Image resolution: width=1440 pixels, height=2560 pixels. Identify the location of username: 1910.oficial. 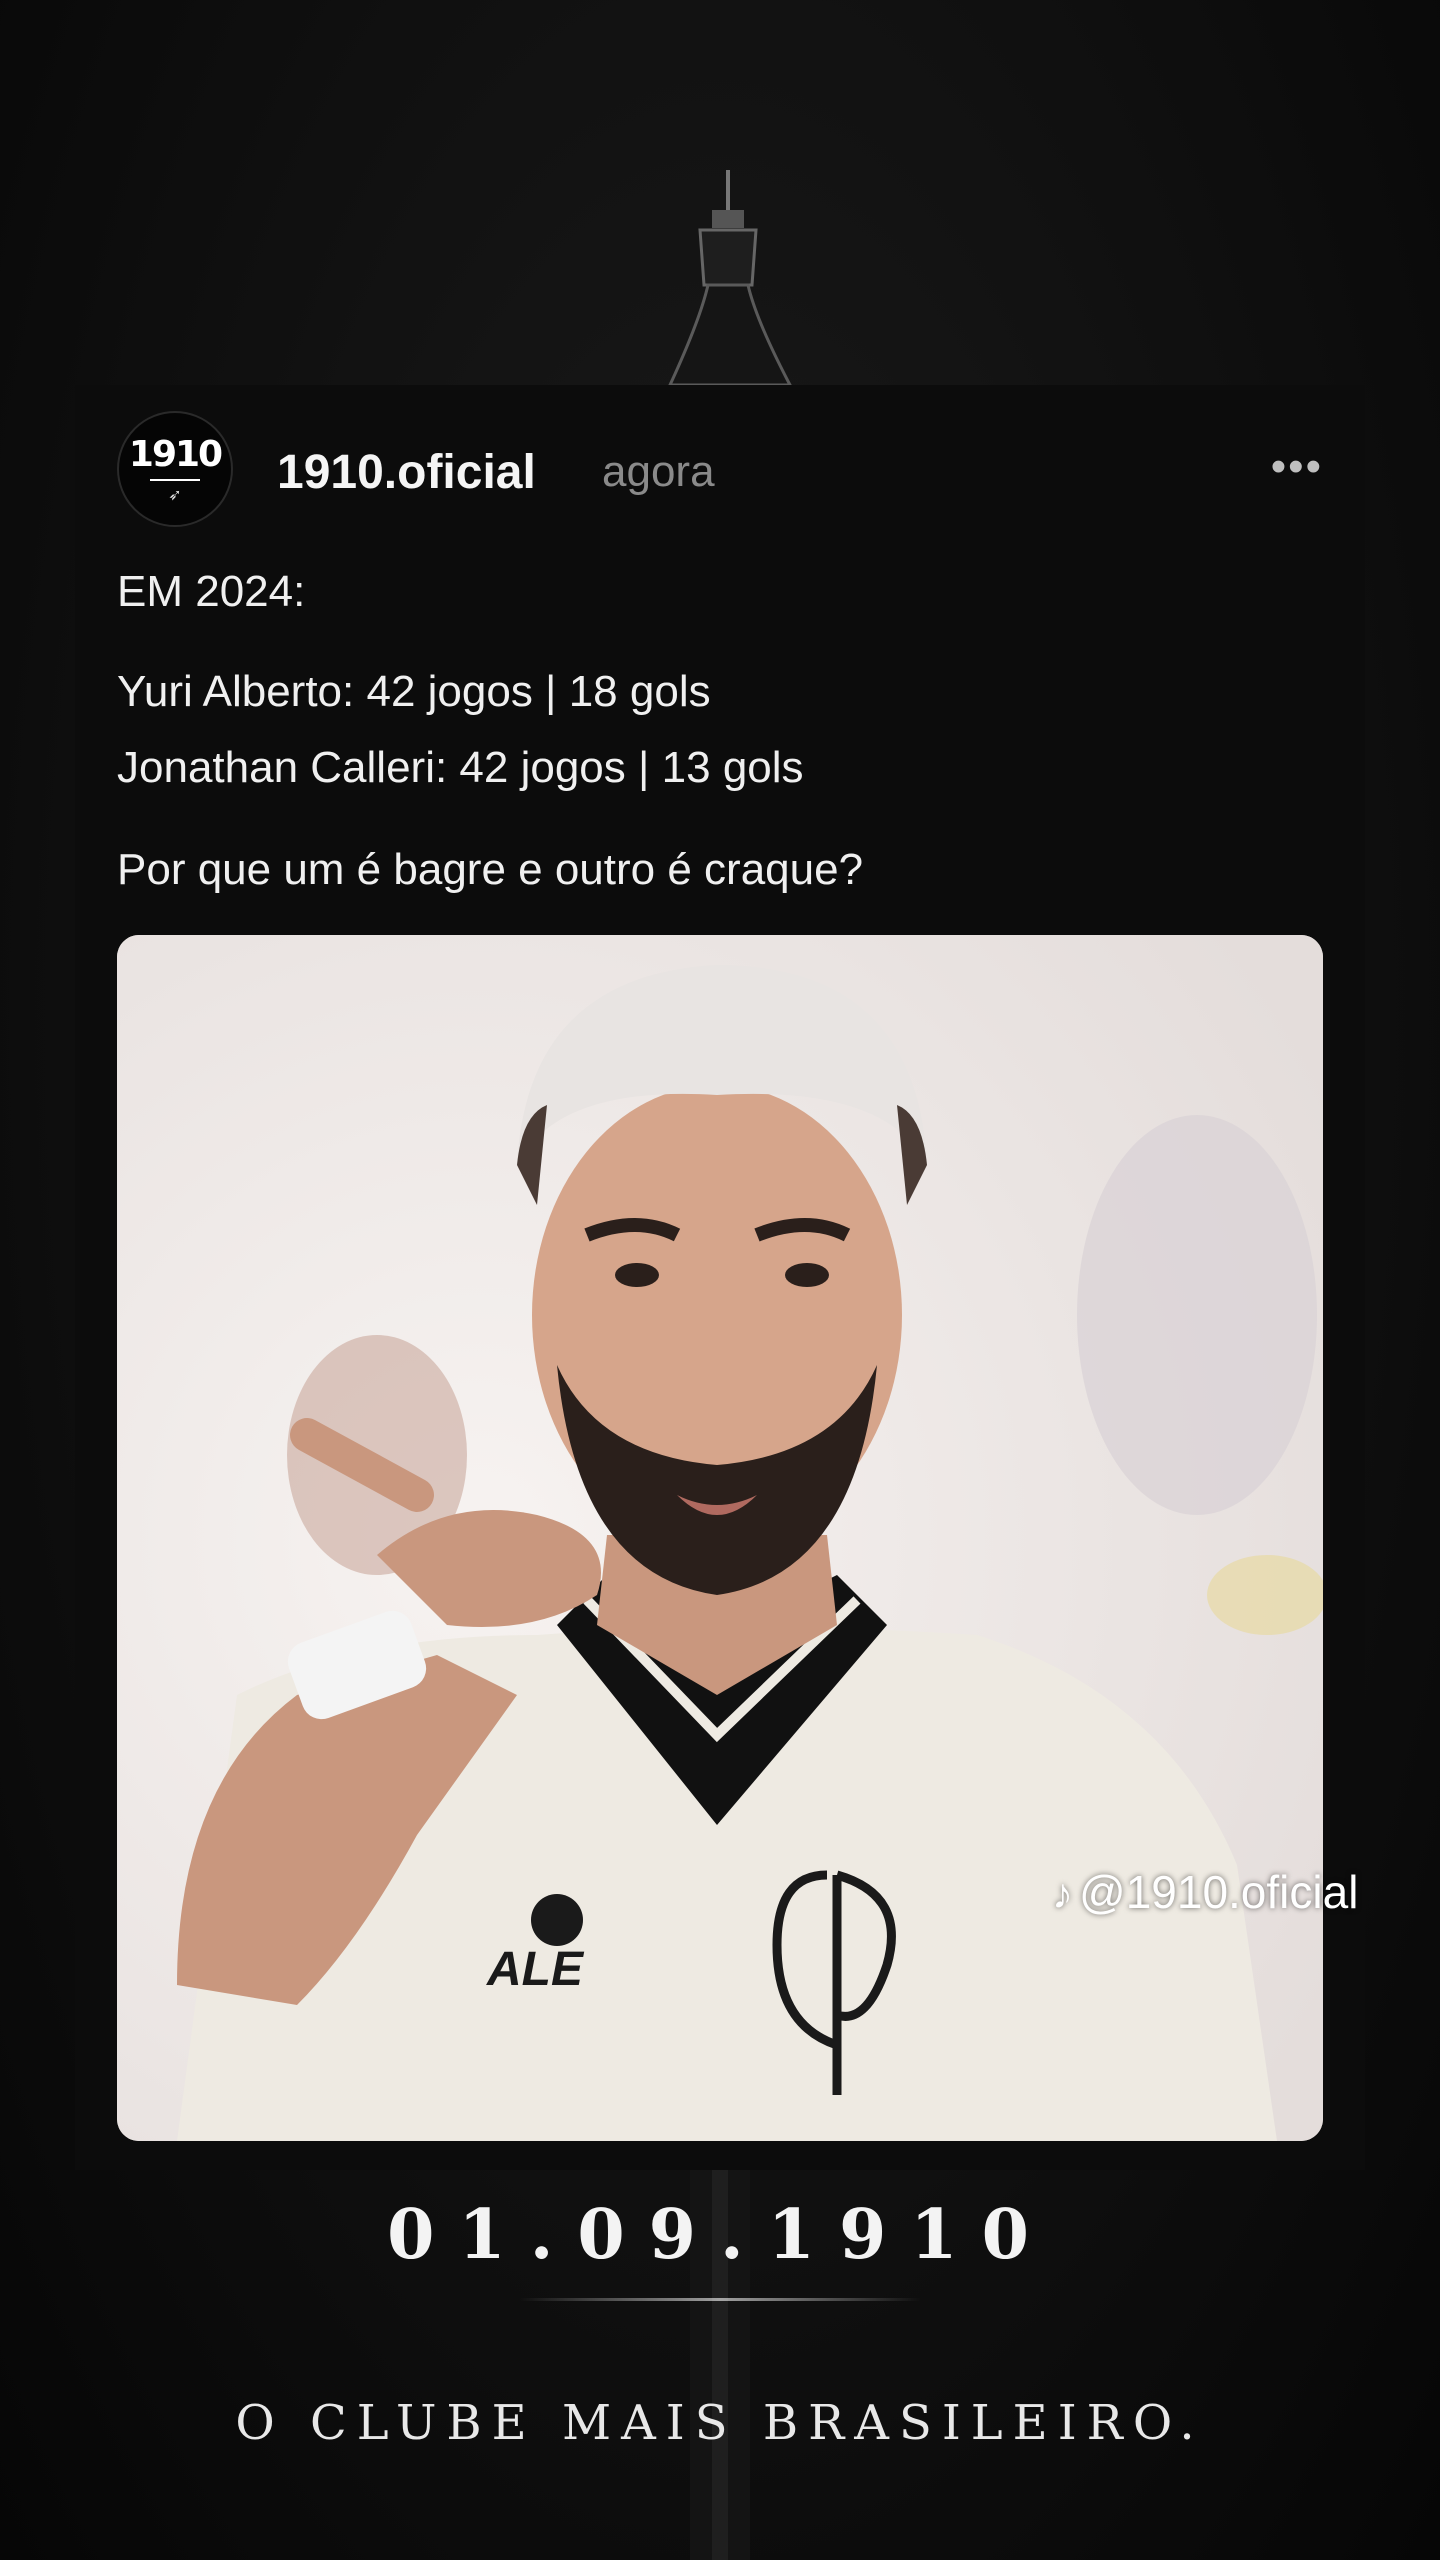
(406, 472).